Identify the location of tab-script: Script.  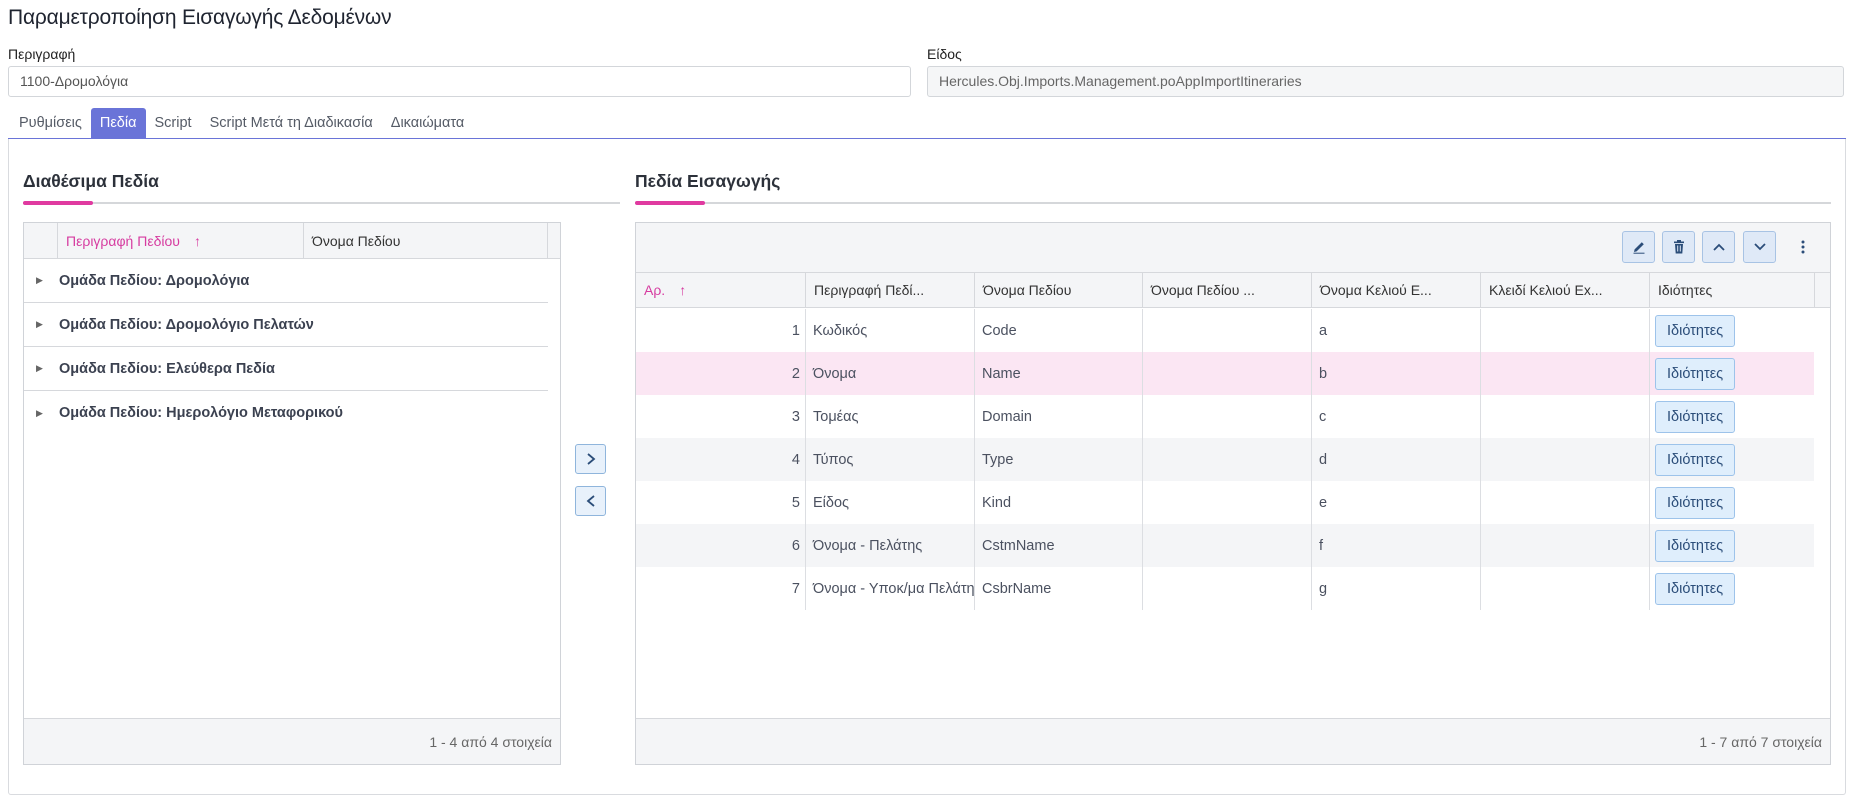
(173, 123).